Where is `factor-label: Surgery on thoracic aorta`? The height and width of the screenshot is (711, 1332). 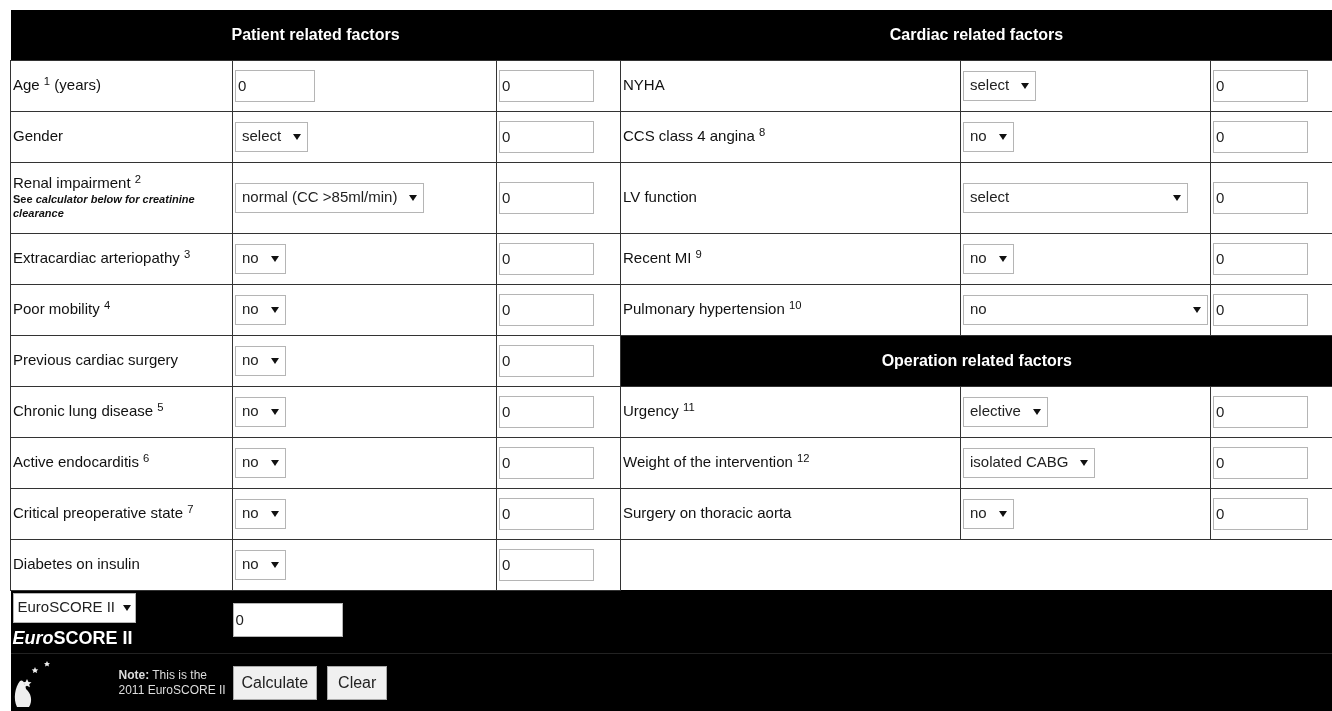 factor-label: Surgery on thoracic aorta is located at coordinates (708, 513).